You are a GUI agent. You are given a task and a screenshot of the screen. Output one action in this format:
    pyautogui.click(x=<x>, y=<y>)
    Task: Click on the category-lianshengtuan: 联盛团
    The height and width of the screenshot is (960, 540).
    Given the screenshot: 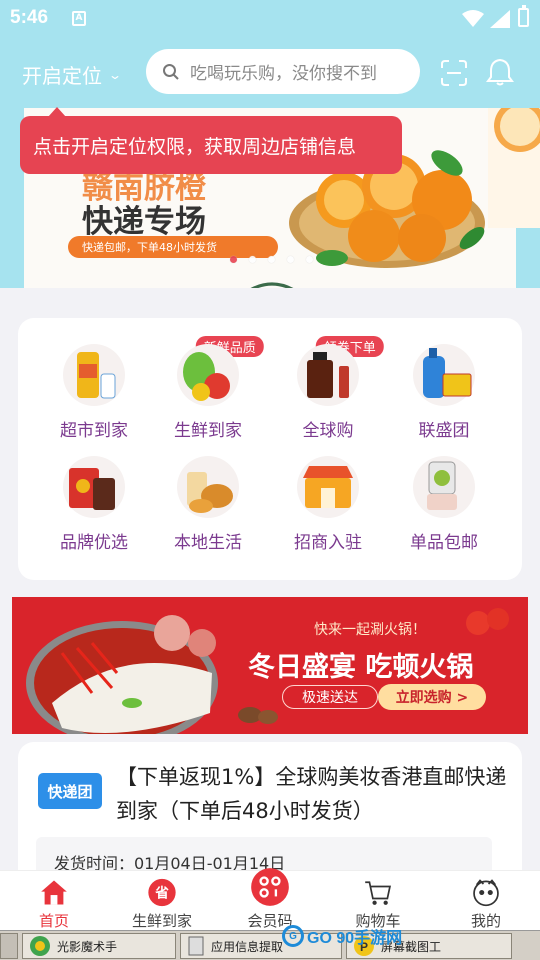 What is the action you would take?
    pyautogui.click(x=444, y=379)
    